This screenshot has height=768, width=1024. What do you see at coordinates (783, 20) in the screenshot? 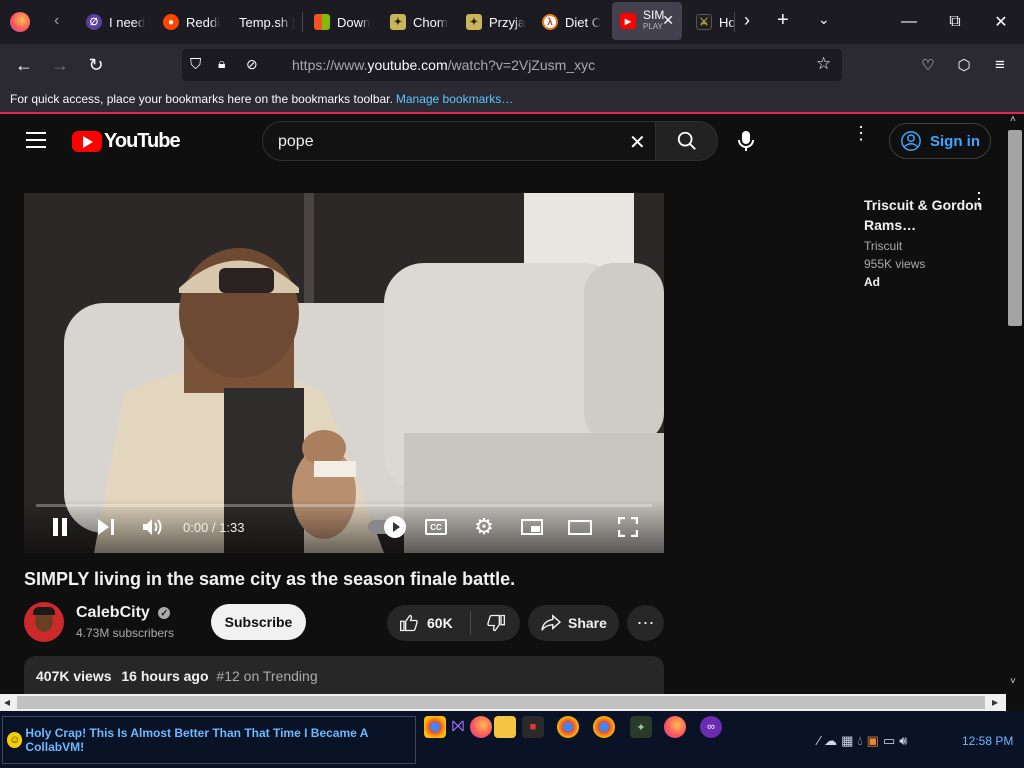
I see `new-tab-icon: +` at bounding box center [783, 20].